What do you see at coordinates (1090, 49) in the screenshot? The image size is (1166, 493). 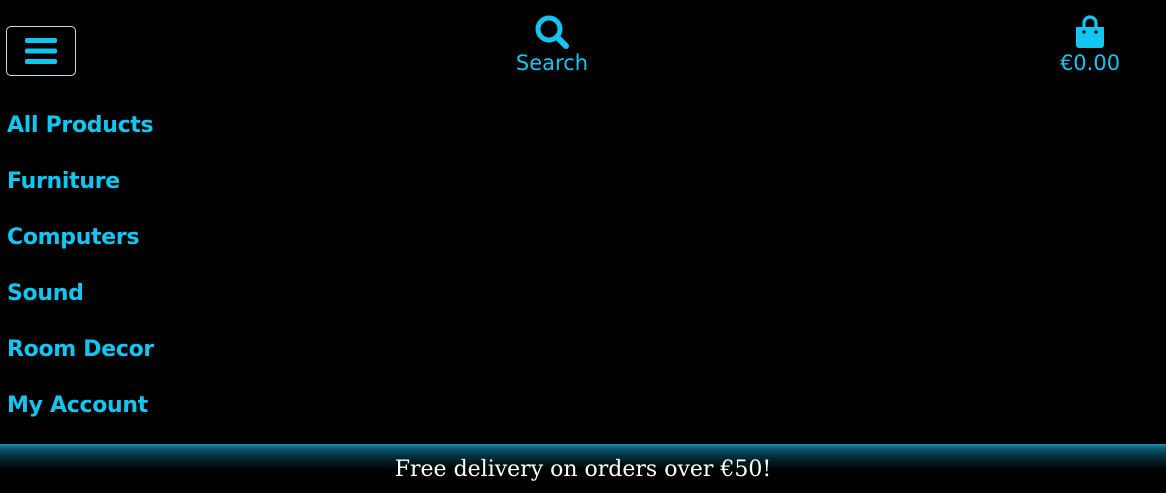 I see `shopping-bag-link: €0.00` at bounding box center [1090, 49].